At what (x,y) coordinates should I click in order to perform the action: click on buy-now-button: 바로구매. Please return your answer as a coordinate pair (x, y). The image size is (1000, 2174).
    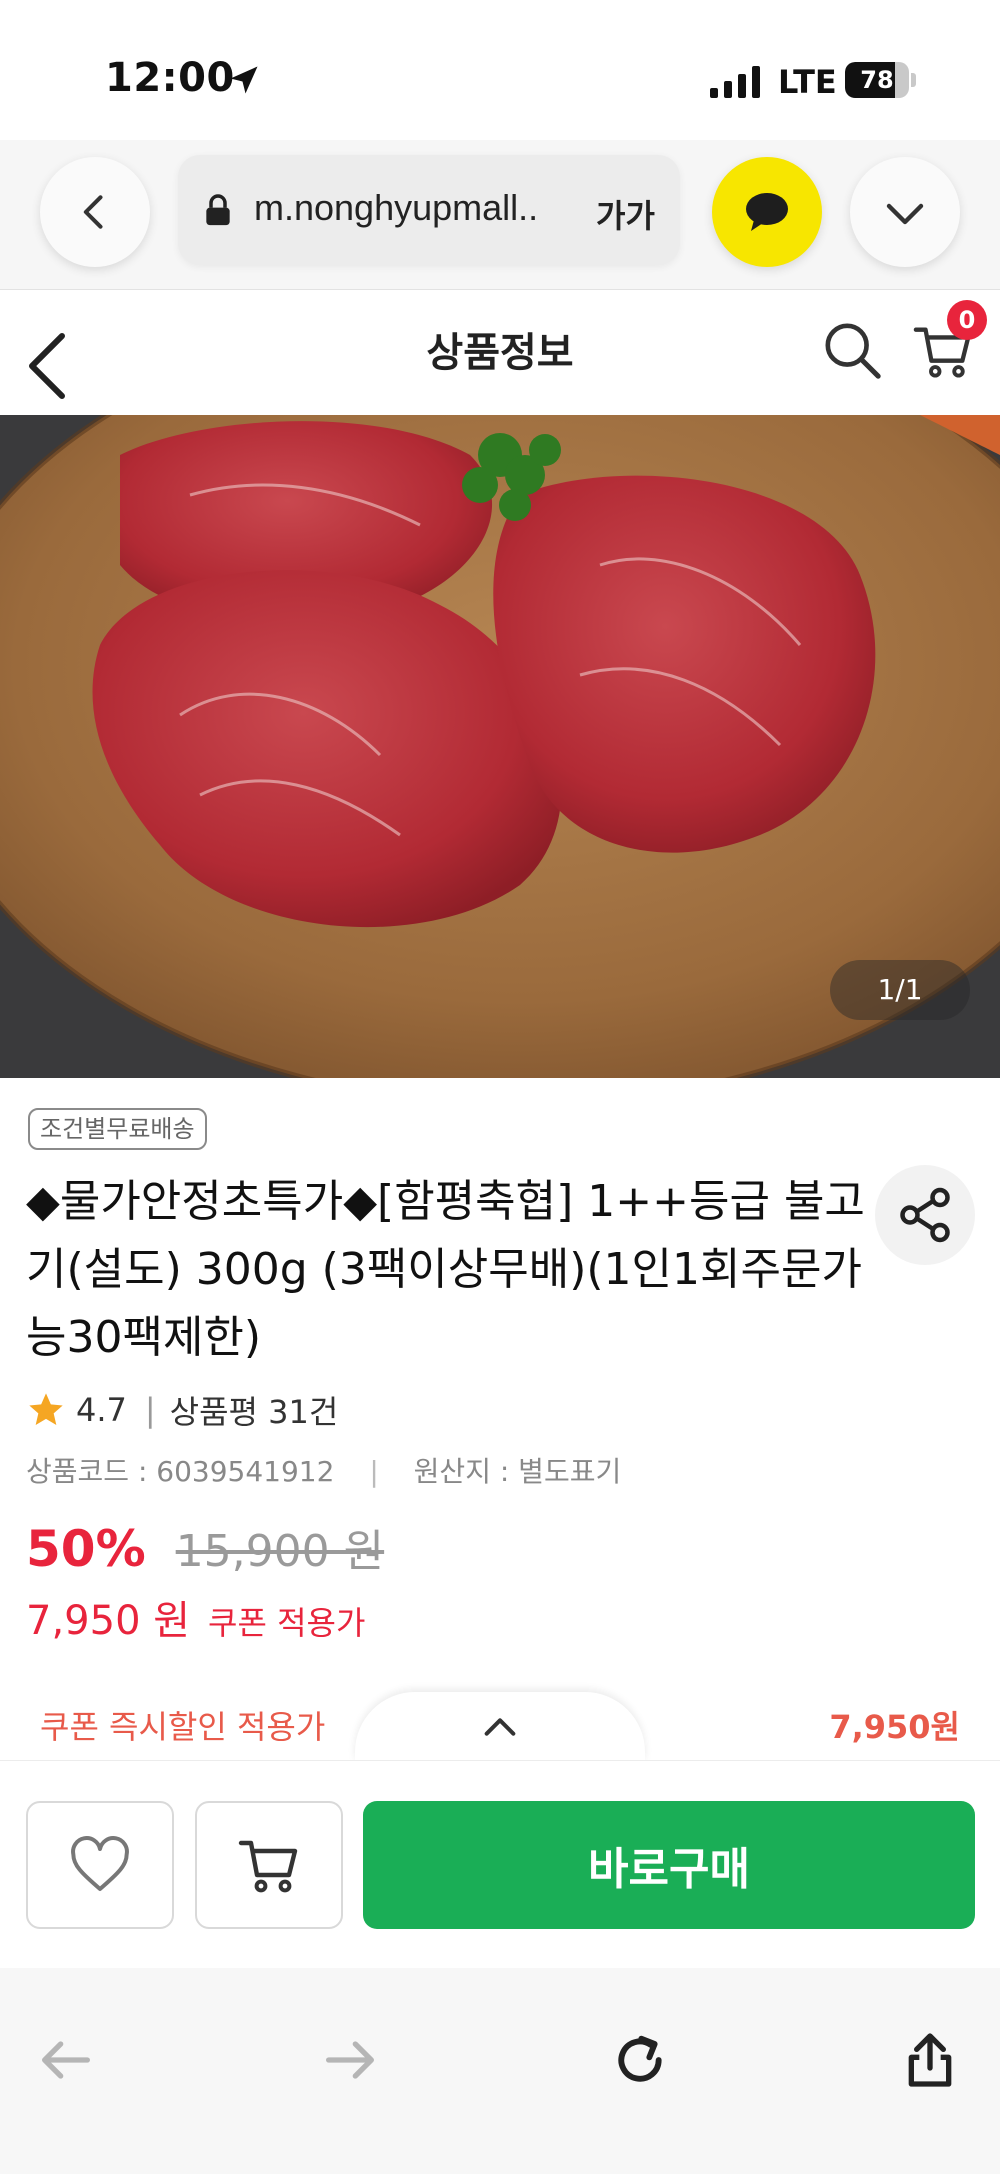
    Looking at the image, I should click on (669, 1865).